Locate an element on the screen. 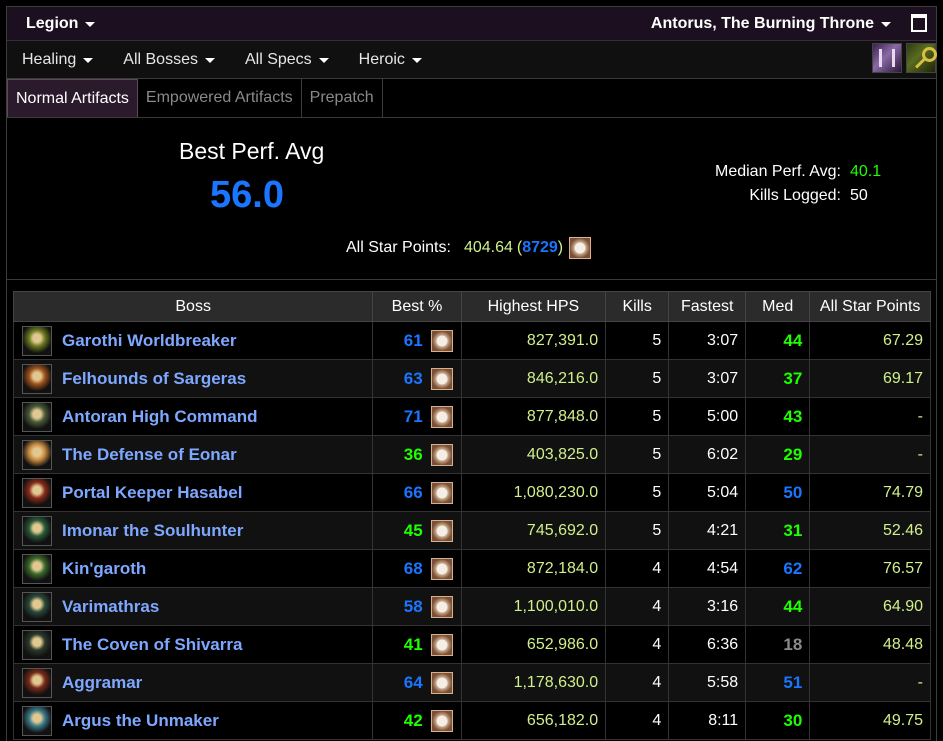 The width and height of the screenshot is (943, 741). boss-cell-content: Portal Keeper Hasabel is located at coordinates (193, 492).